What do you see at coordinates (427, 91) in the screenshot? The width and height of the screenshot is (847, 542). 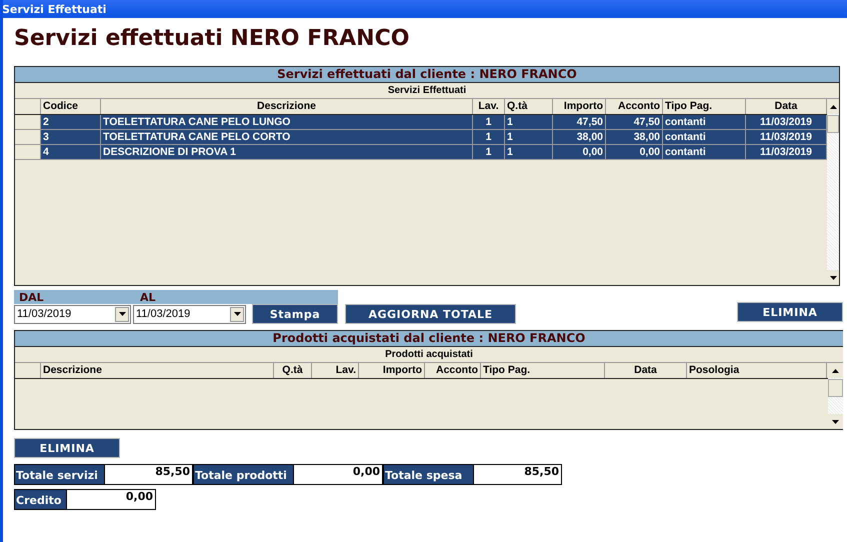 I see `table-subtitle: Servizi Effettuati` at bounding box center [427, 91].